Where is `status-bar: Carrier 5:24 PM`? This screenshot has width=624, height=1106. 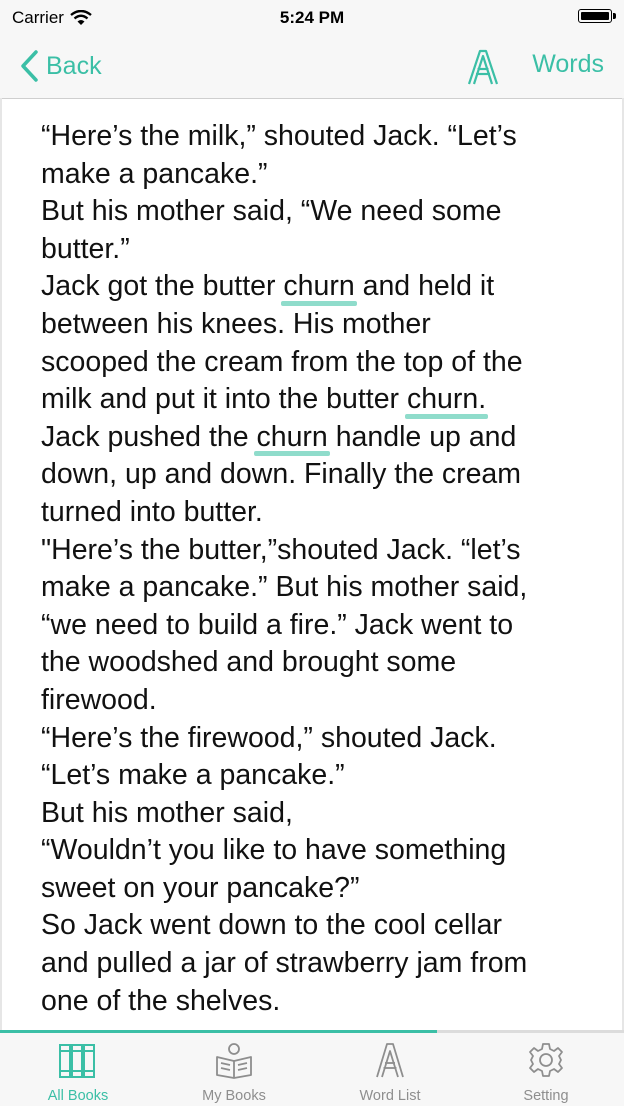 status-bar: Carrier 5:24 PM is located at coordinates (312, 17).